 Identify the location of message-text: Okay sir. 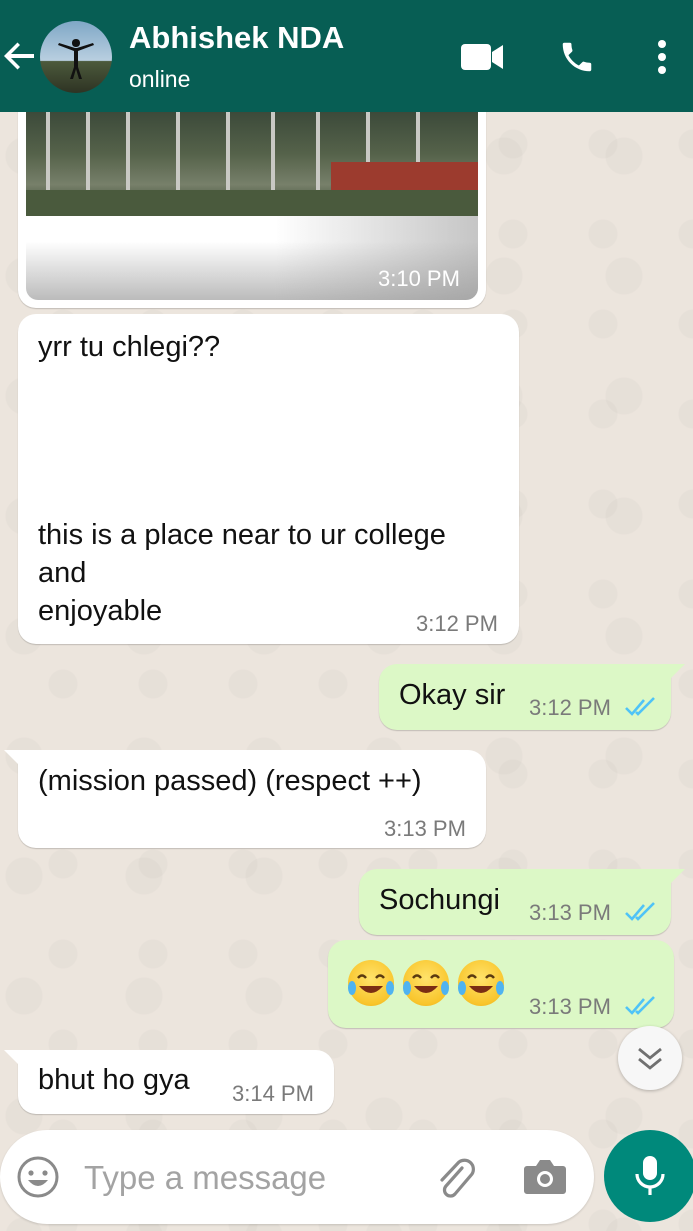
(452, 695).